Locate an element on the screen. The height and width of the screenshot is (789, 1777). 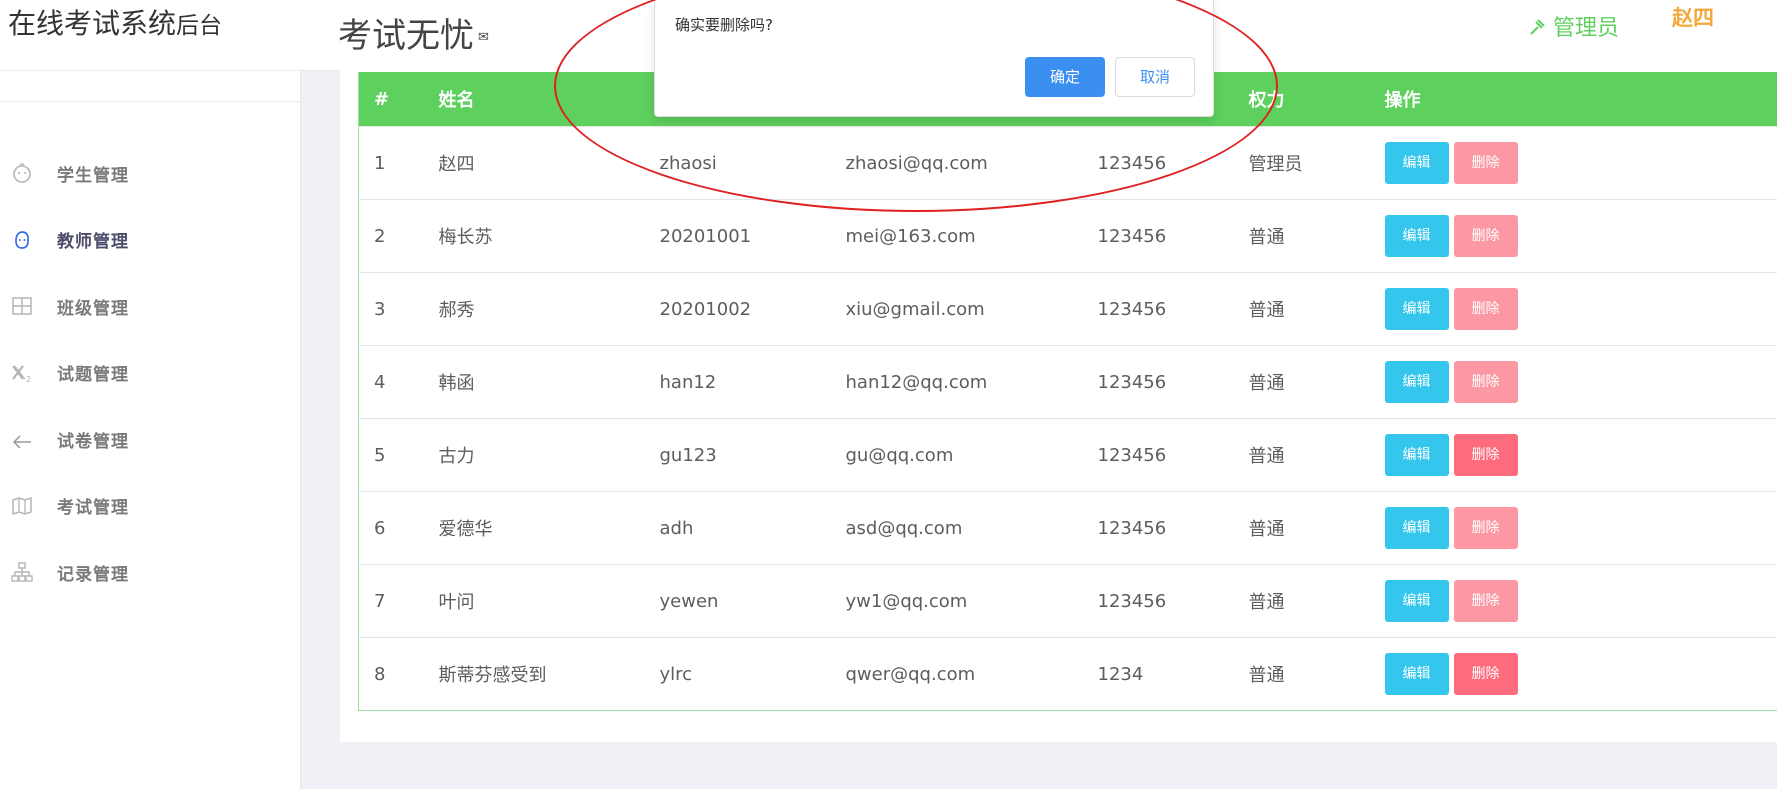
column-header: # is located at coordinates (398, 99).